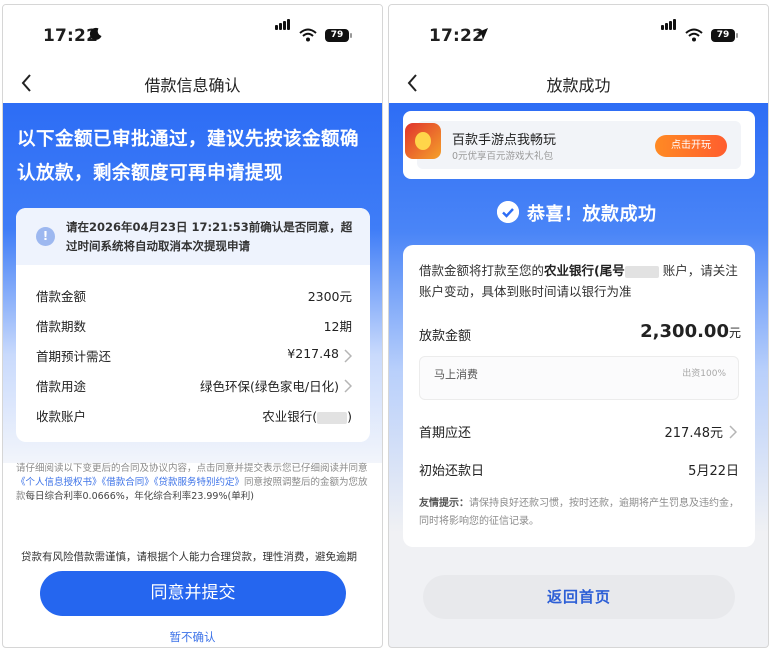  Describe the element at coordinates (96, 36) in the screenshot. I see `moon-icon` at that location.